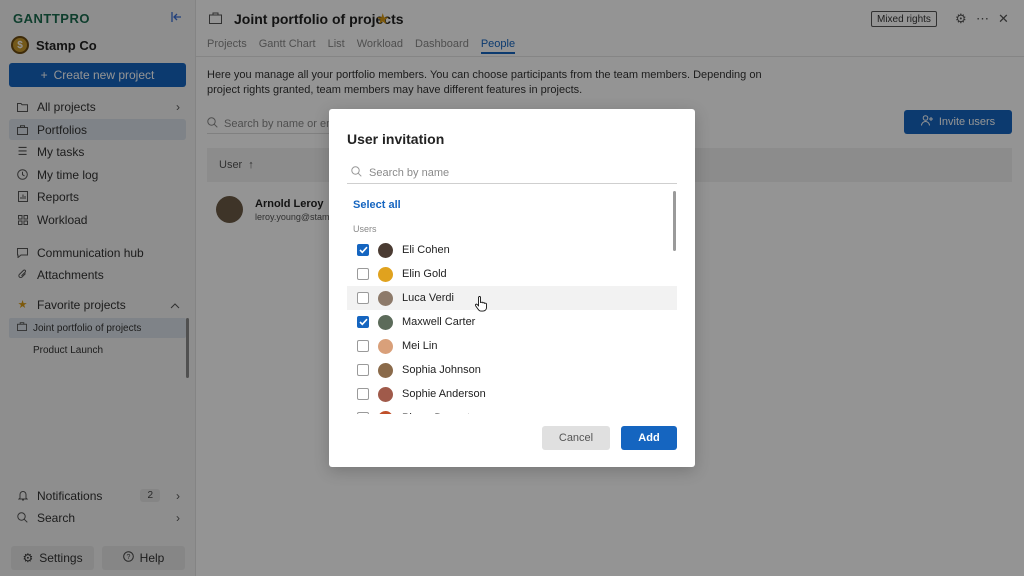 The height and width of the screenshot is (576, 1024). Describe the element at coordinates (481, 304) in the screenshot. I see `hand-pointer-icon` at that location.